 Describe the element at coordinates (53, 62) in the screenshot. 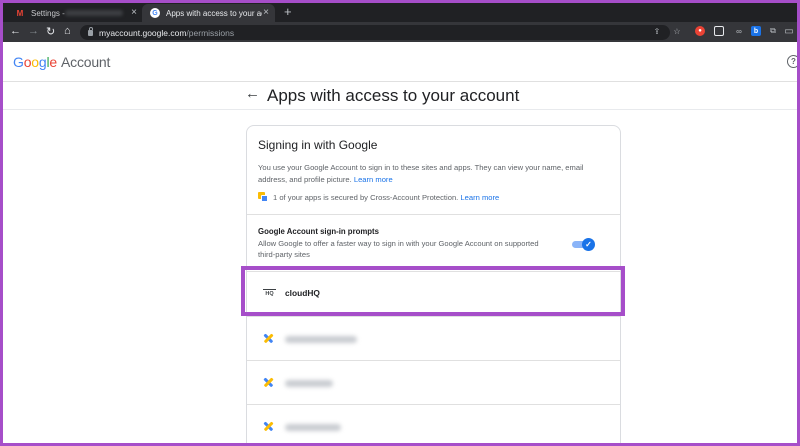

I see `logo-letter: e` at that location.